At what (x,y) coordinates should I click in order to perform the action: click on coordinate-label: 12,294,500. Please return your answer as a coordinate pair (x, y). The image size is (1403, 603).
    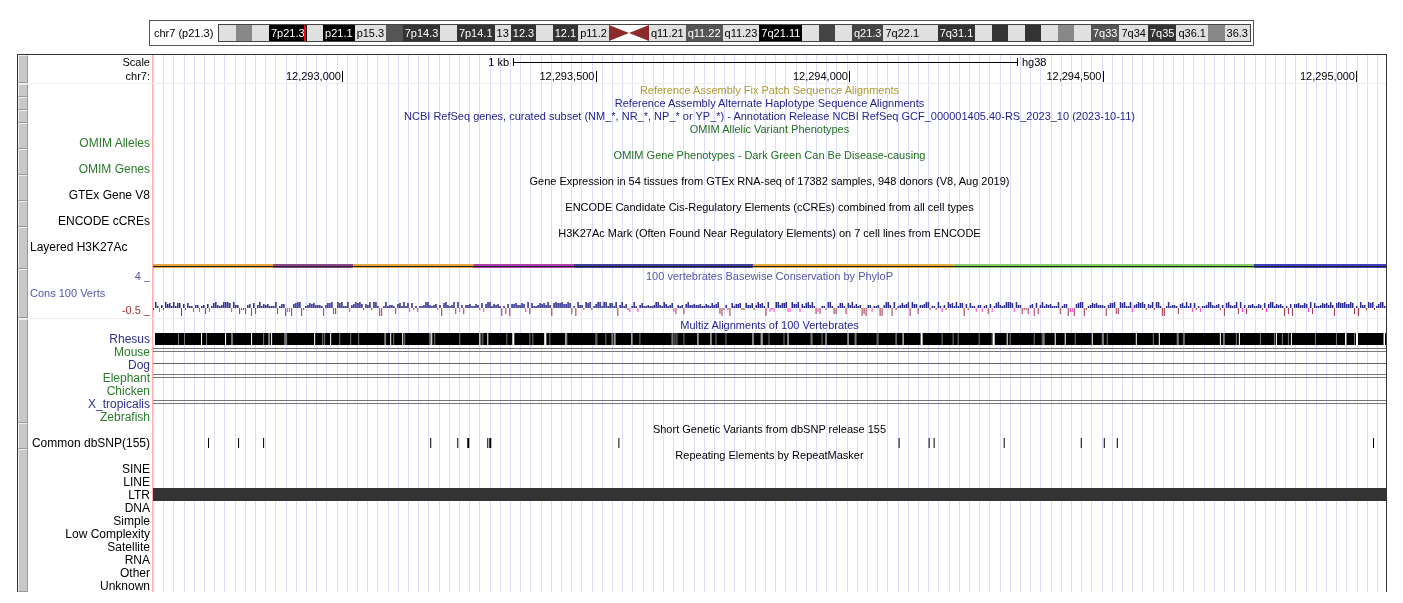
    Looking at the image, I should click on (1075, 76).